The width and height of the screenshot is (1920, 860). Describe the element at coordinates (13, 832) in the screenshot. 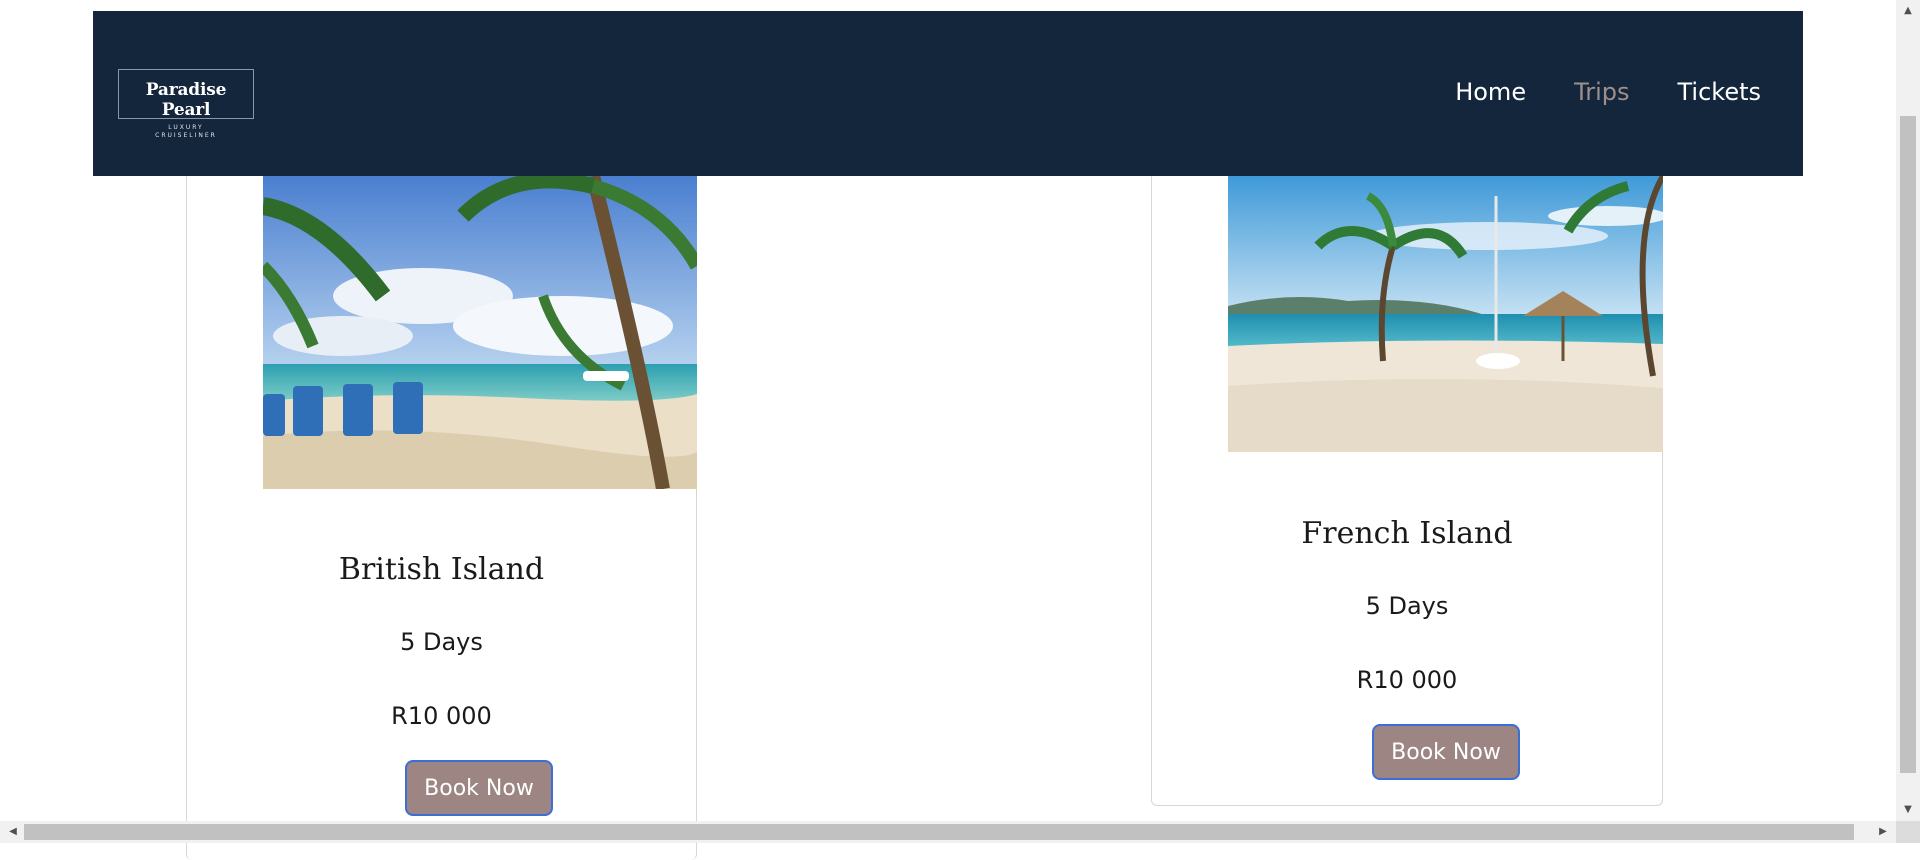

I see `scroll-left-icon: ◀` at that location.